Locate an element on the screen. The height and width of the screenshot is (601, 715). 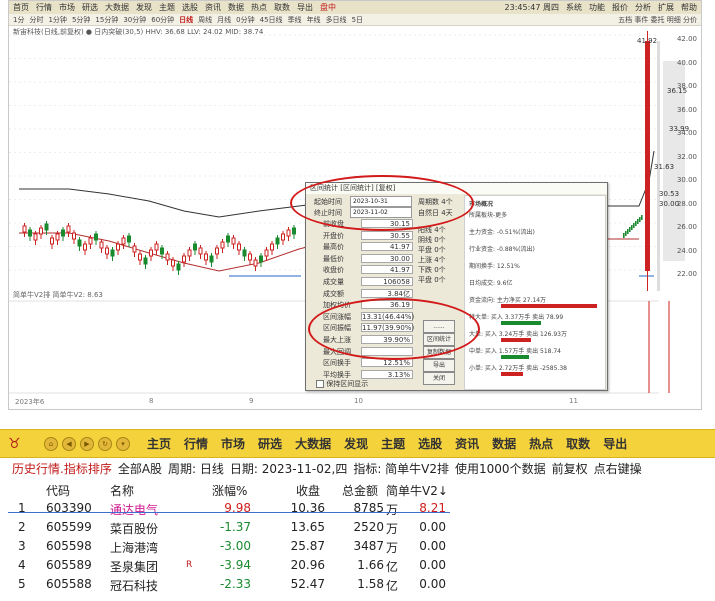
bottom-menu-item: 资讯 is located at coordinates (467, 443).